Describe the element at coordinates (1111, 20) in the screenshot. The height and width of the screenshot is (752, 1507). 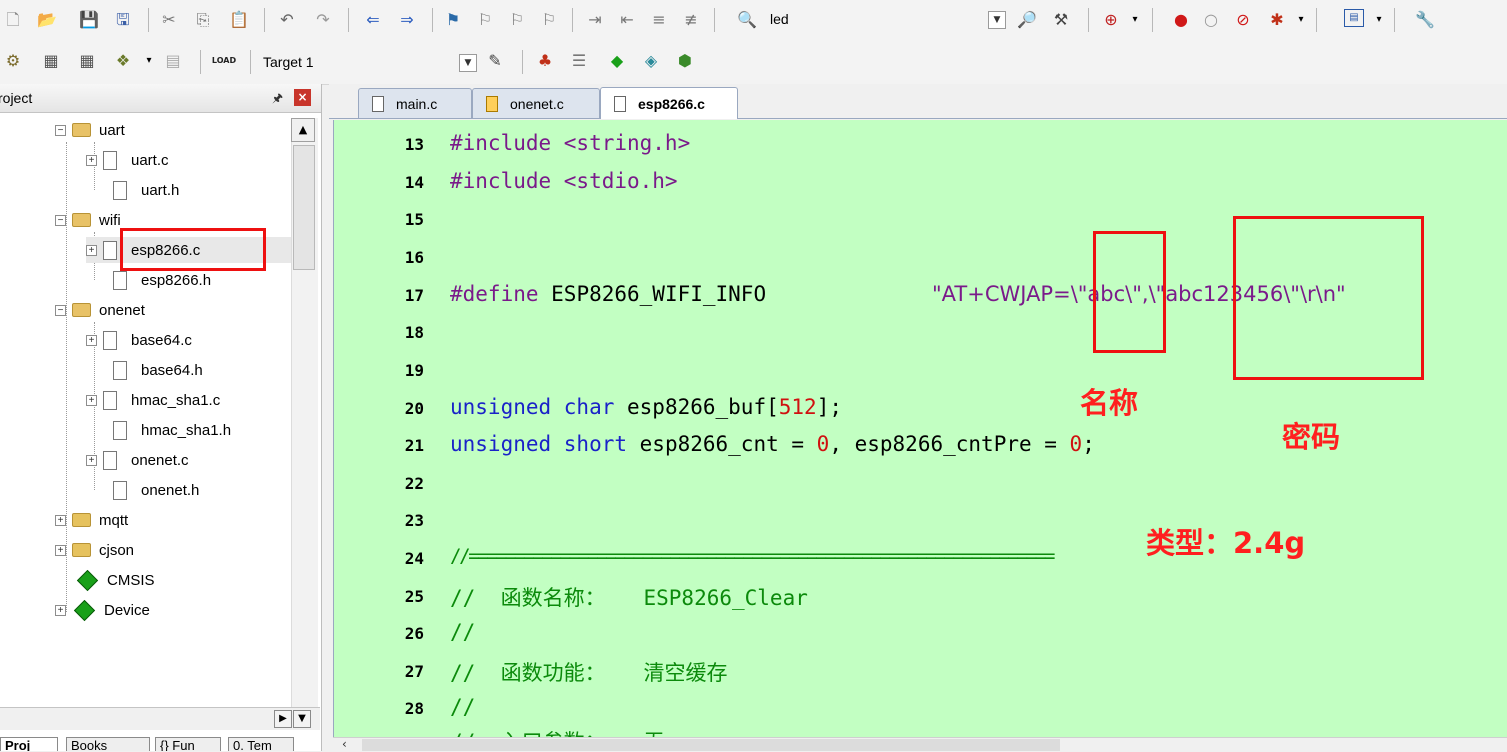
I see `debug-icon: ⊕` at that location.